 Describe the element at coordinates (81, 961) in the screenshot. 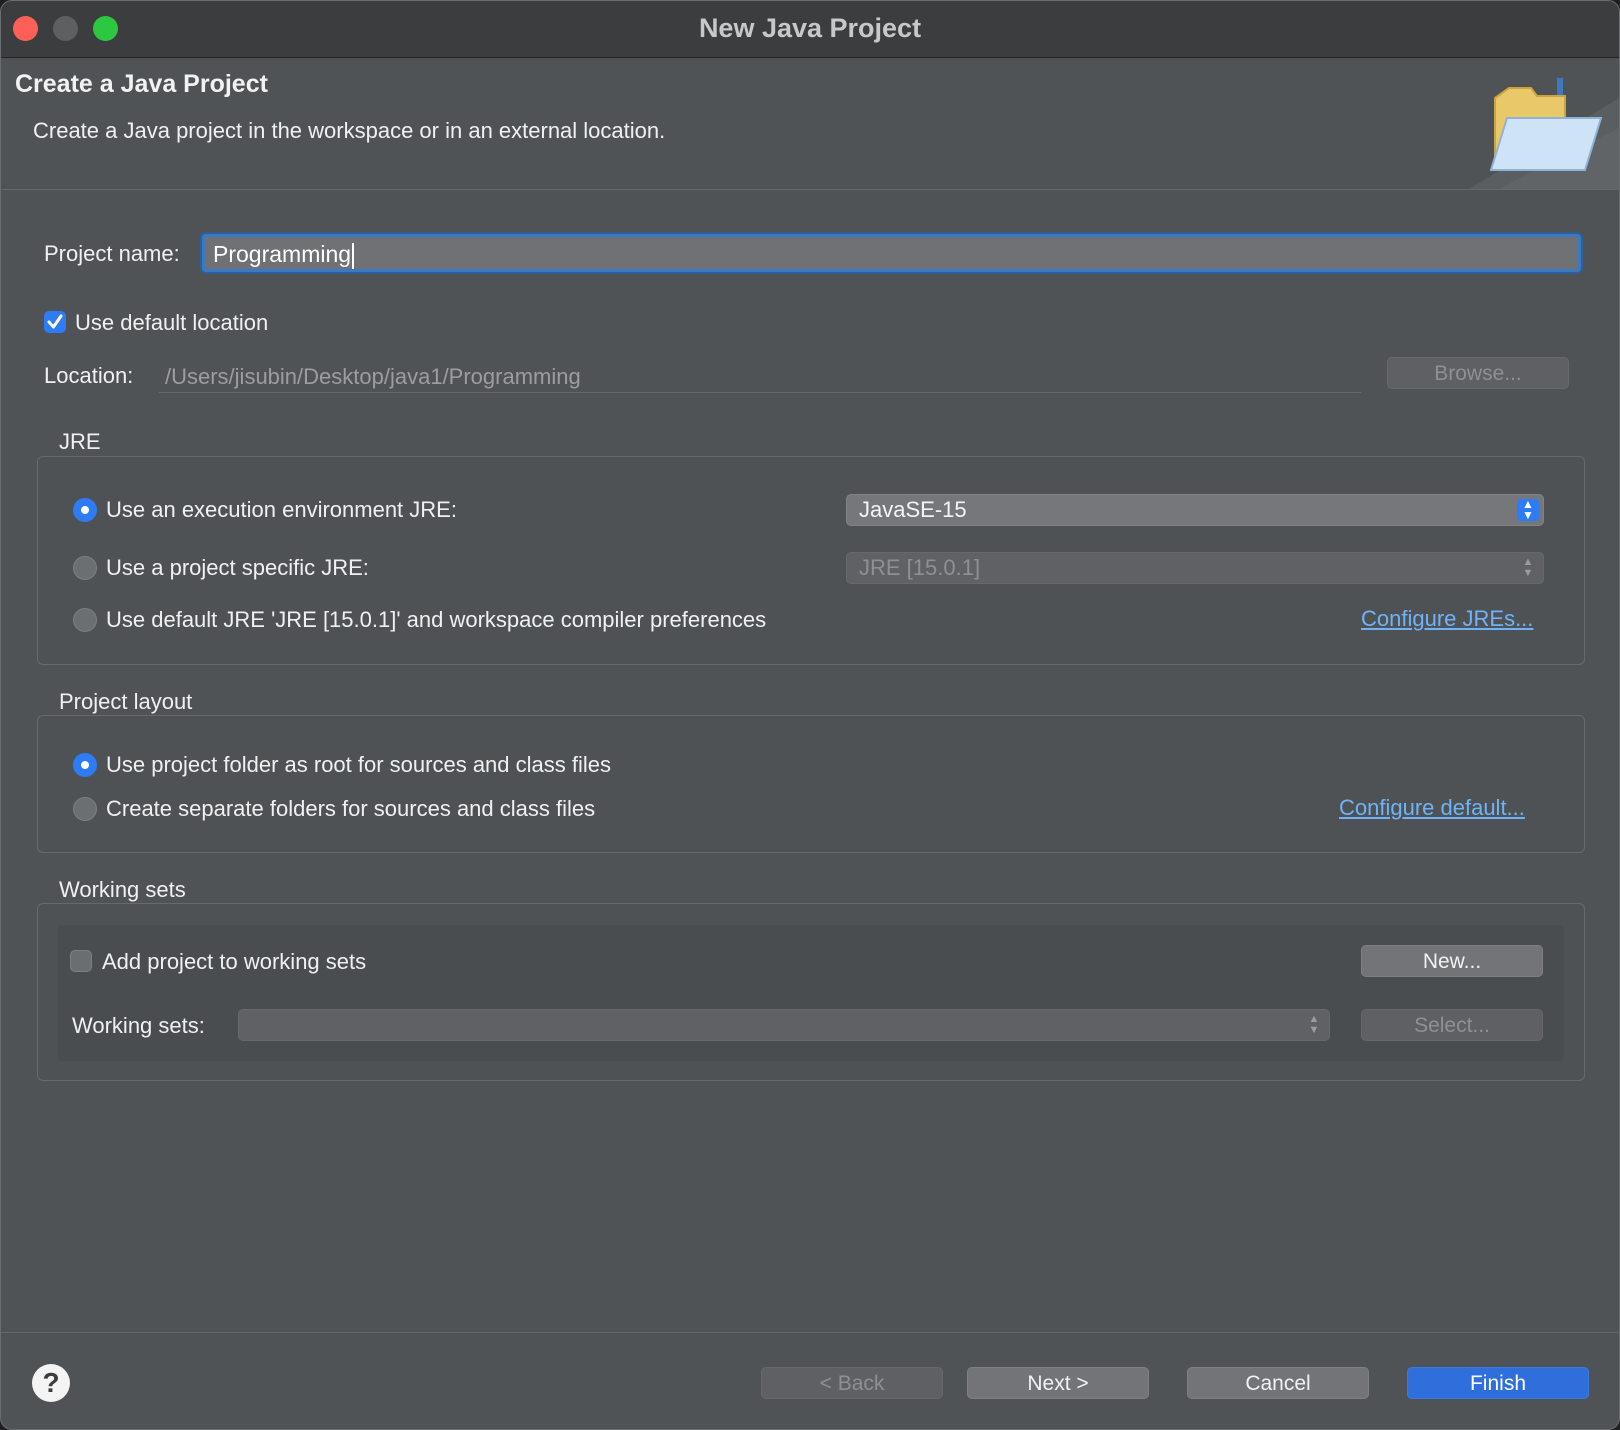

I see `add-to-working-sets-checkbox` at that location.